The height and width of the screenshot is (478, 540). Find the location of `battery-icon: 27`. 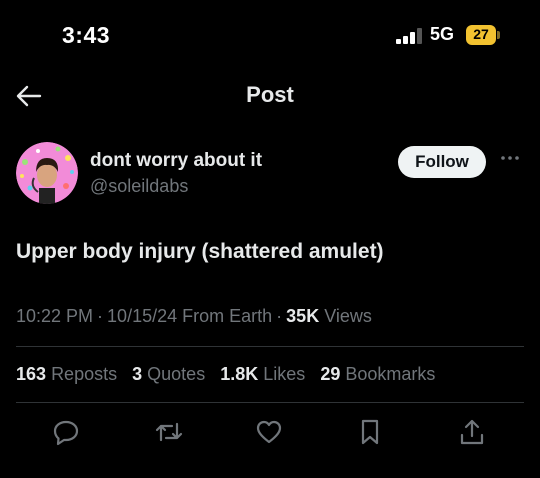

battery-icon: 27 is located at coordinates (483, 35).